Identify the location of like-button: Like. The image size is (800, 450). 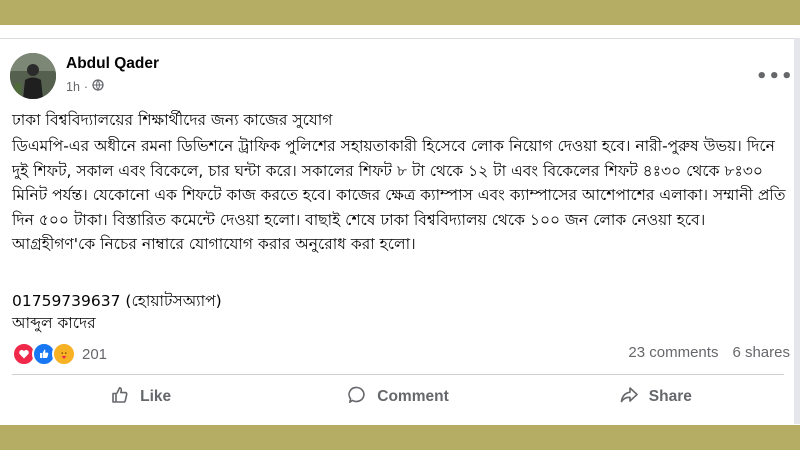
(140, 397).